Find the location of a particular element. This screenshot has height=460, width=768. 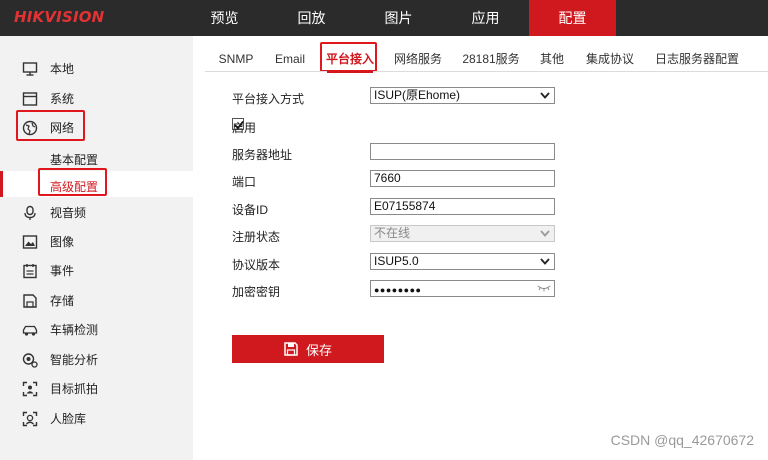

sidebar-item-label: 事件 is located at coordinates (62, 271).